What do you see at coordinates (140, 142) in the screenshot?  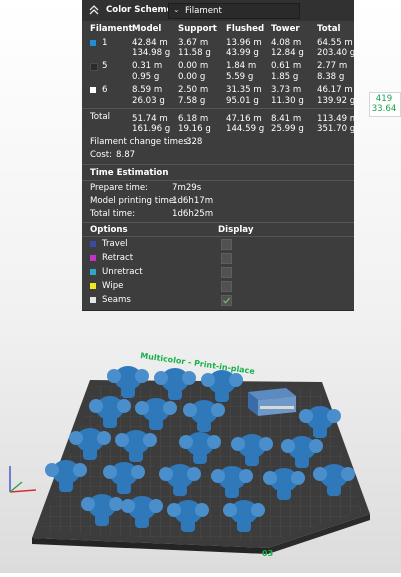 I see `filament-change-label: Filament change times:` at bounding box center [140, 142].